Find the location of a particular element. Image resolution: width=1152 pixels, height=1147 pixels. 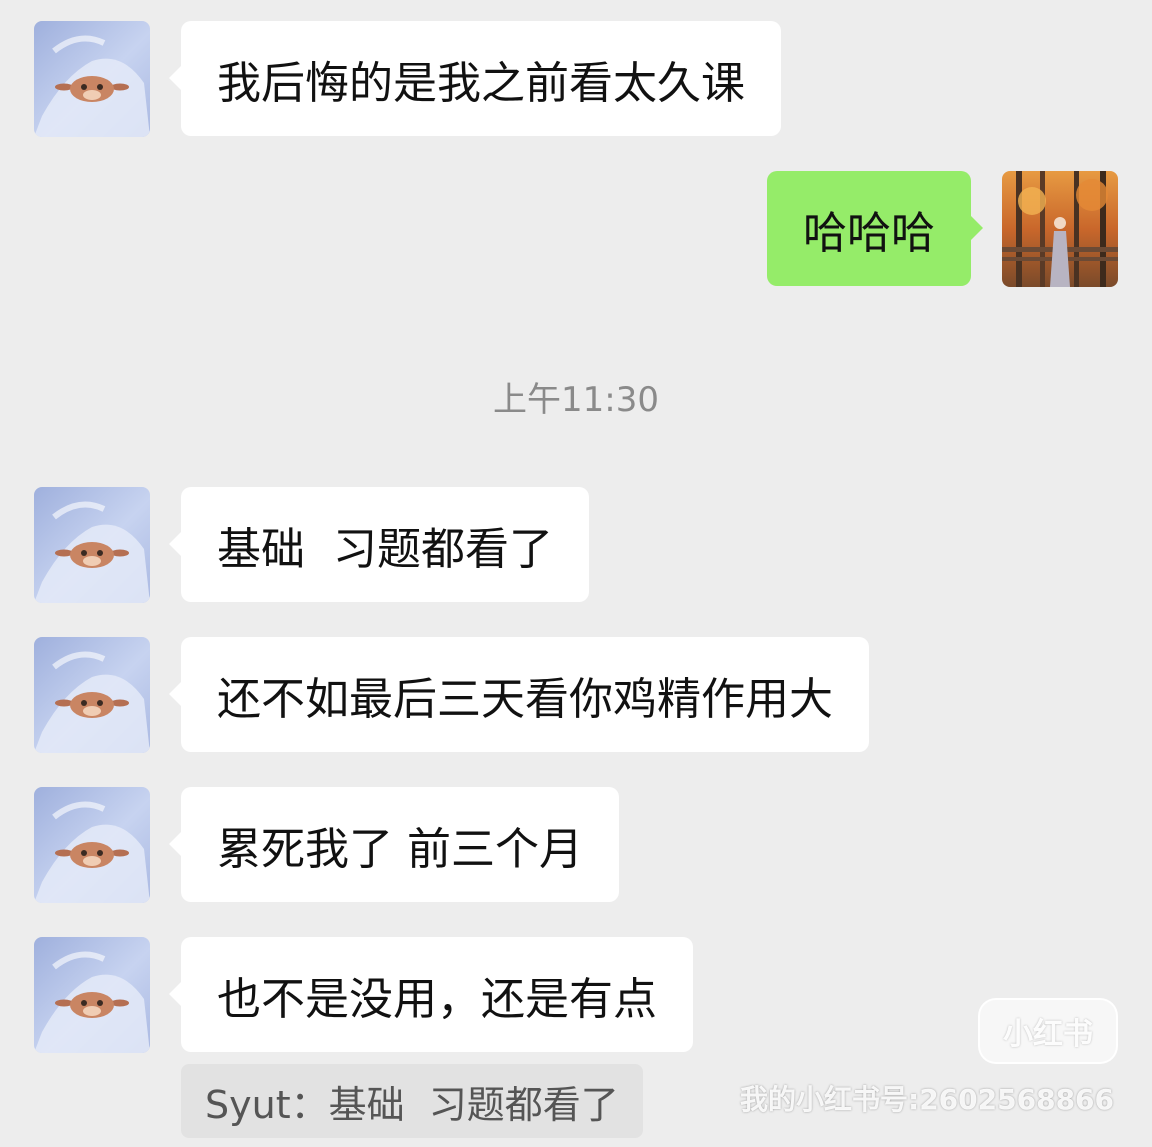

message-bubble: 我后悔的是我之前看太久课 is located at coordinates (475, 78).